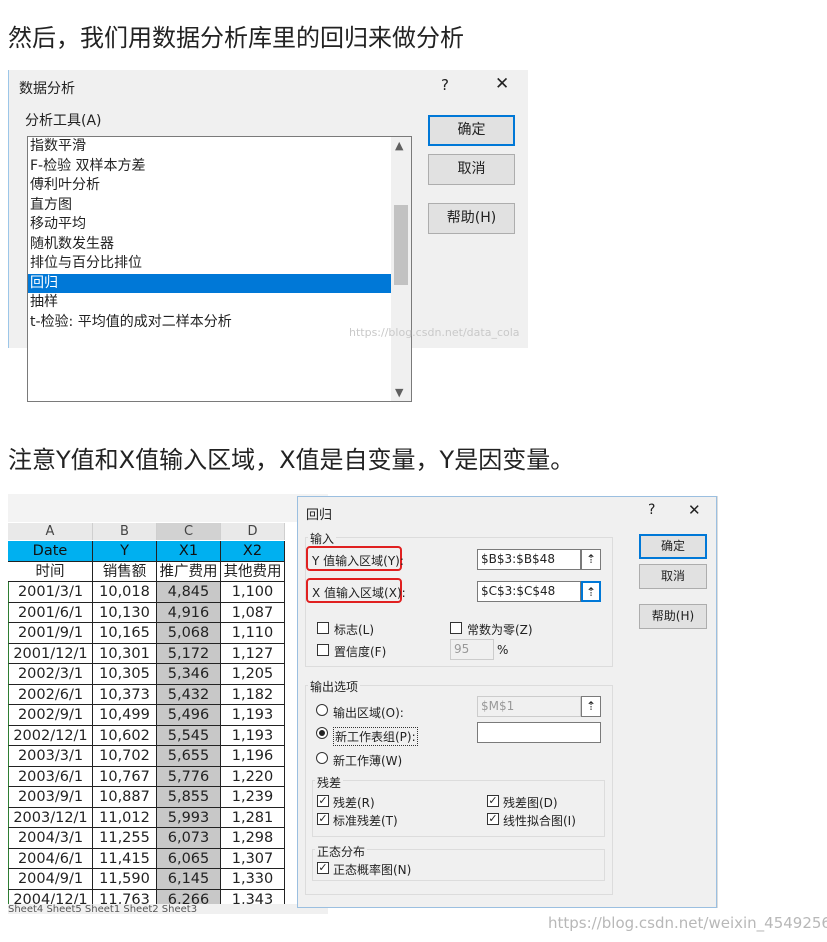  Describe the element at coordinates (189, 531) in the screenshot. I see `column-header: C` at that location.